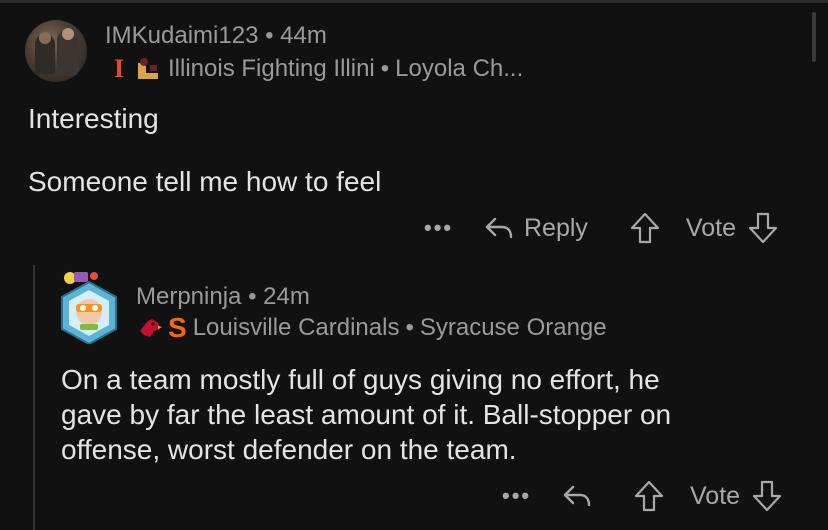 The height and width of the screenshot is (530, 828). What do you see at coordinates (296, 327) in the screenshot?
I see `flair-team-primary: Louisville Cardinals` at bounding box center [296, 327].